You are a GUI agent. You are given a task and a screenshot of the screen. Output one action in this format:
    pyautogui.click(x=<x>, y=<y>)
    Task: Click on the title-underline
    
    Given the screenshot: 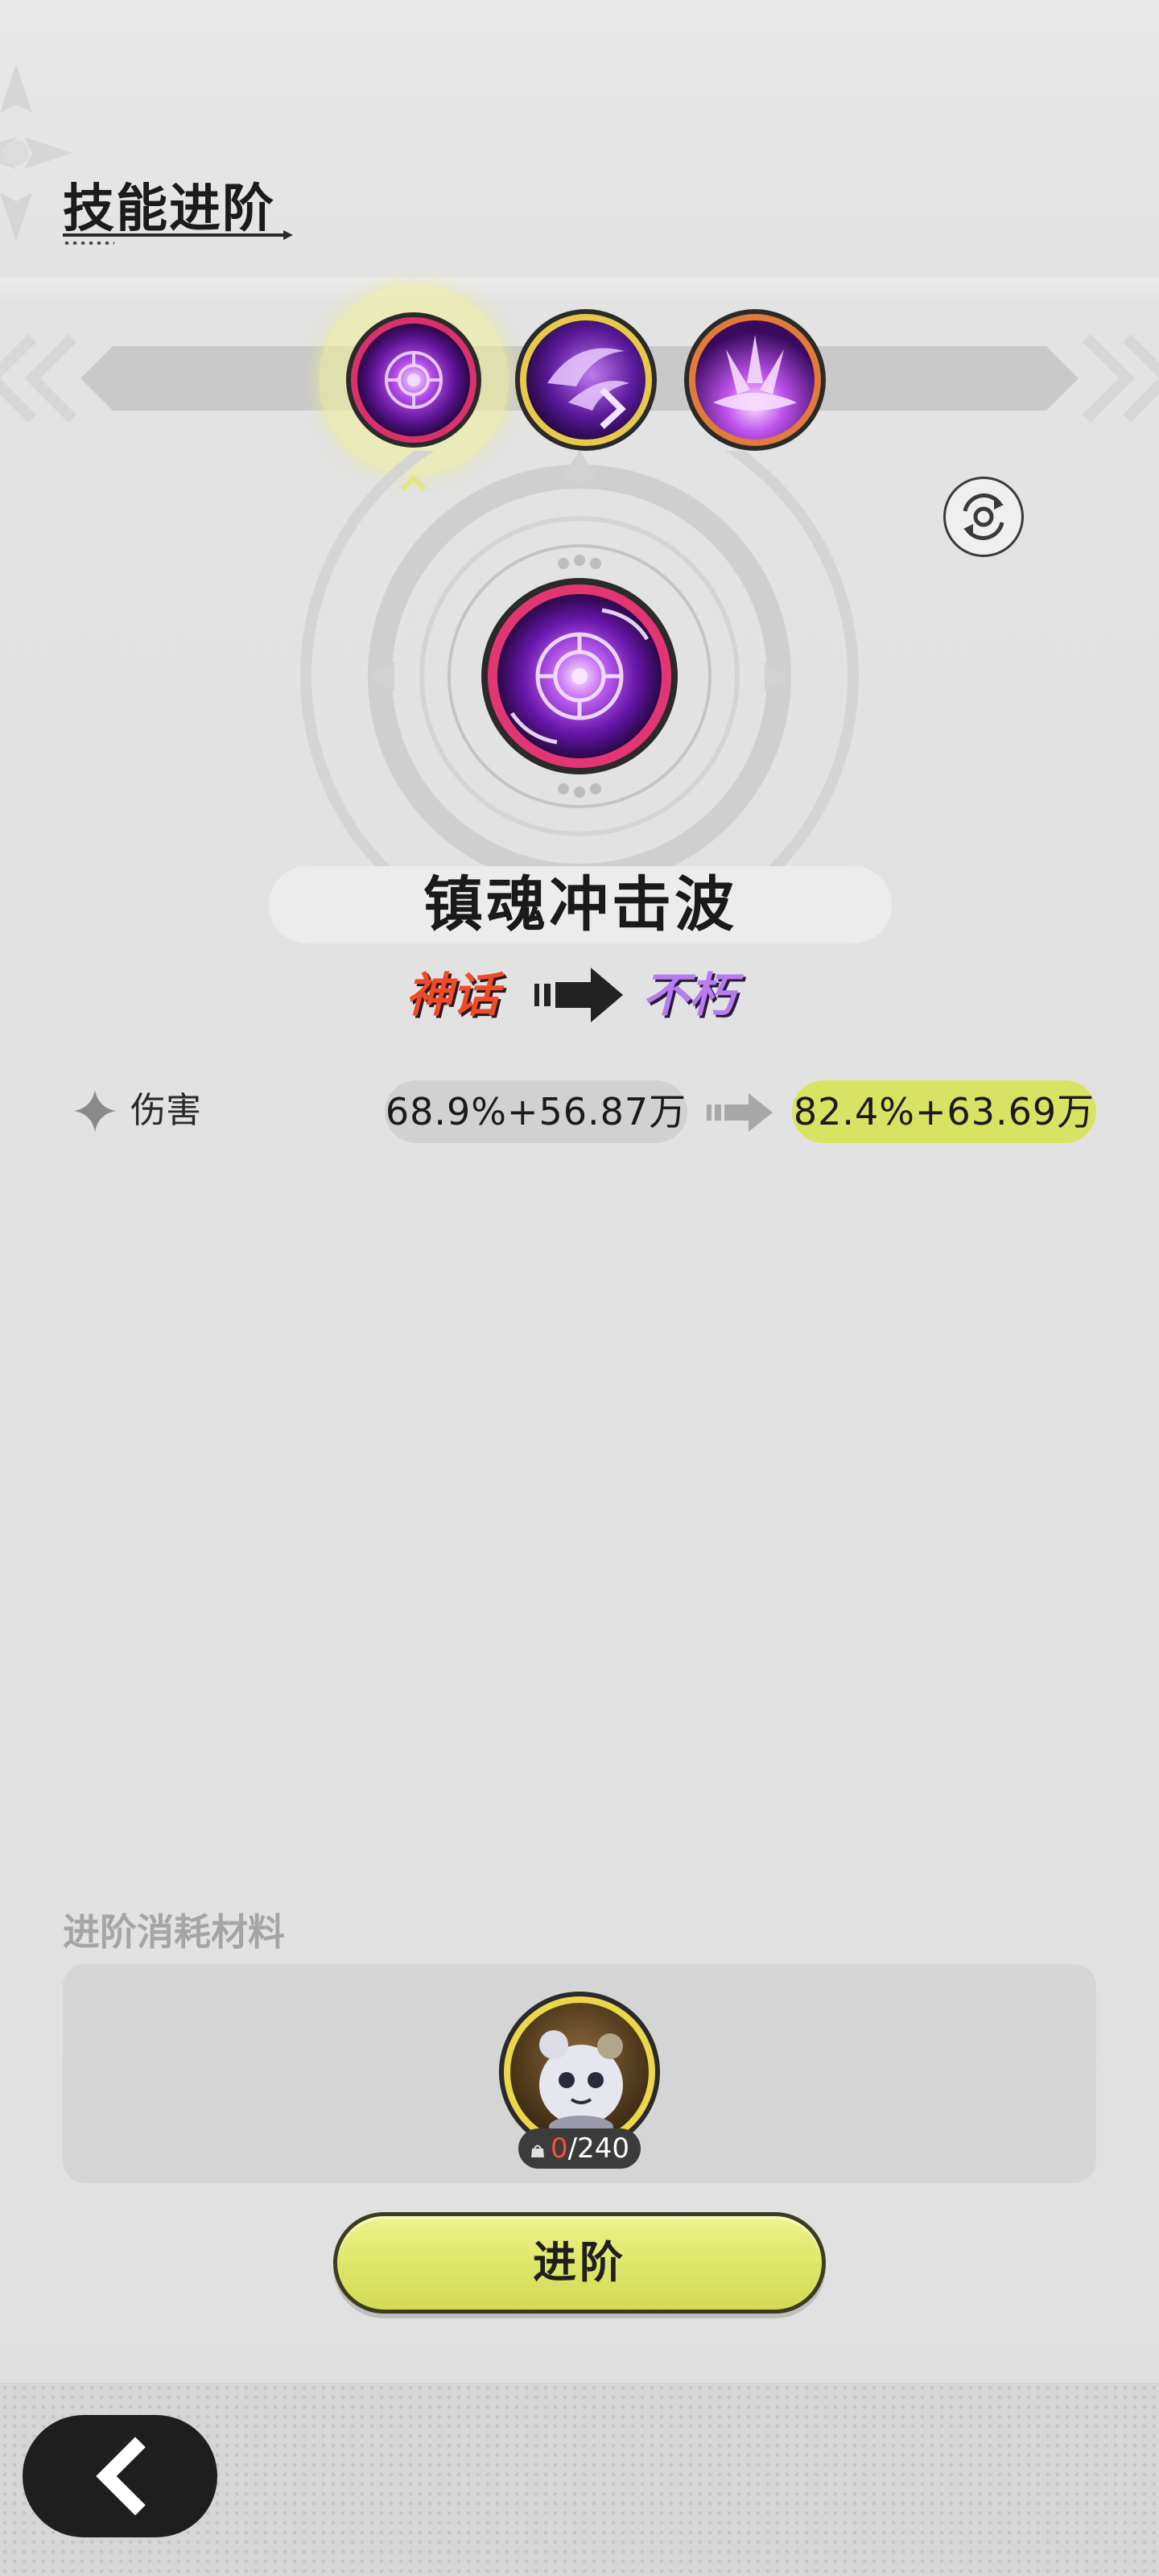 What is the action you would take?
    pyautogui.click(x=175, y=235)
    